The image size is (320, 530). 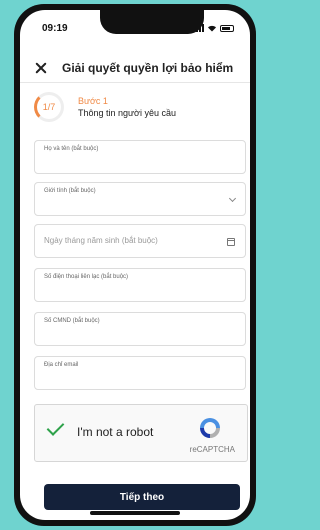 What do you see at coordinates (140, 329) in the screenshot?
I see `id-number-field: Số CMND (bắt buộc)` at bounding box center [140, 329].